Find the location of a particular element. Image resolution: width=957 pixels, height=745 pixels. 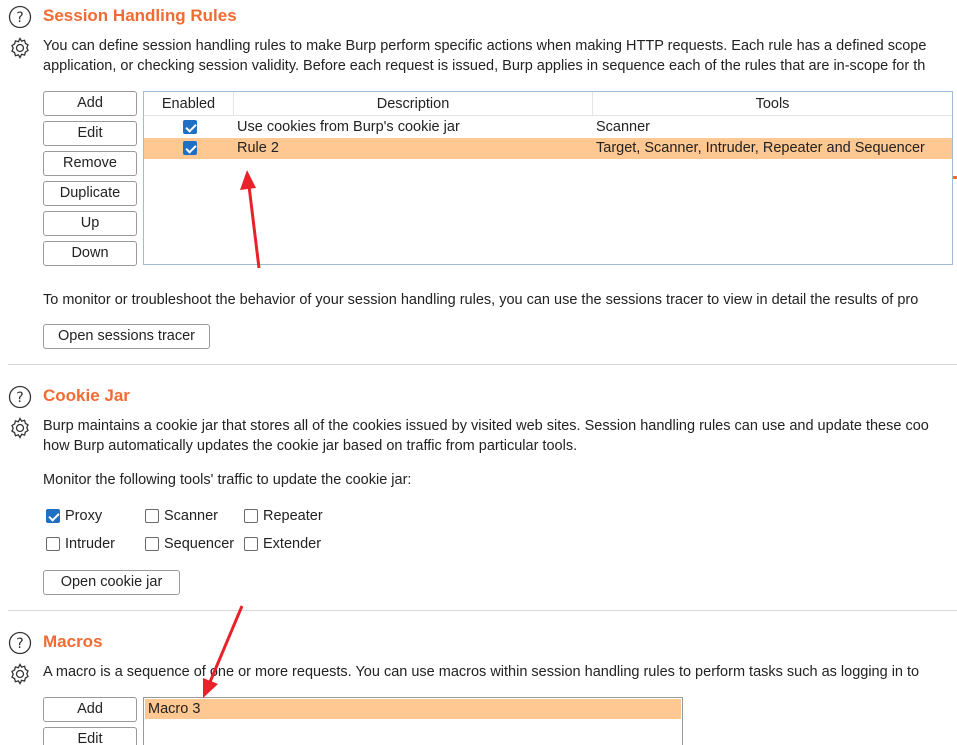

tool-label: Proxy is located at coordinates (84, 516).